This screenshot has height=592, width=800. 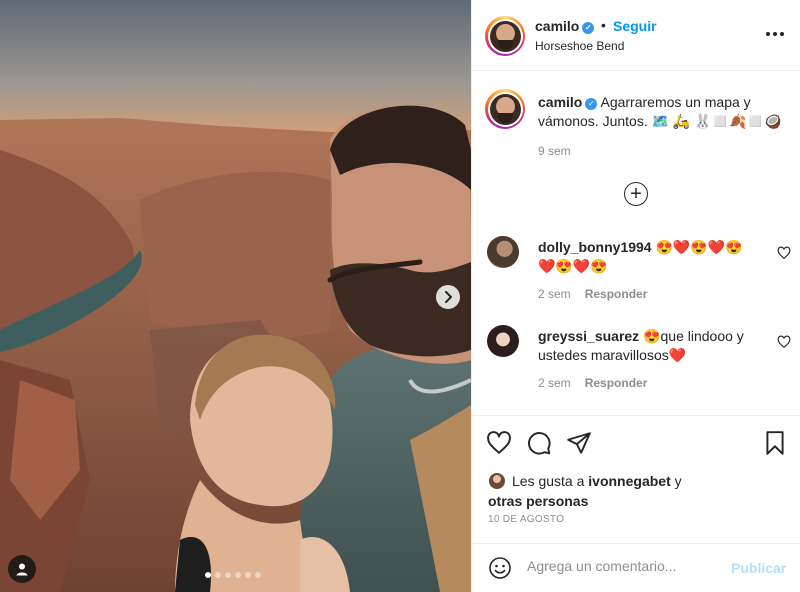 I want to click on author-username-text: camilo, so click(x=557, y=26).